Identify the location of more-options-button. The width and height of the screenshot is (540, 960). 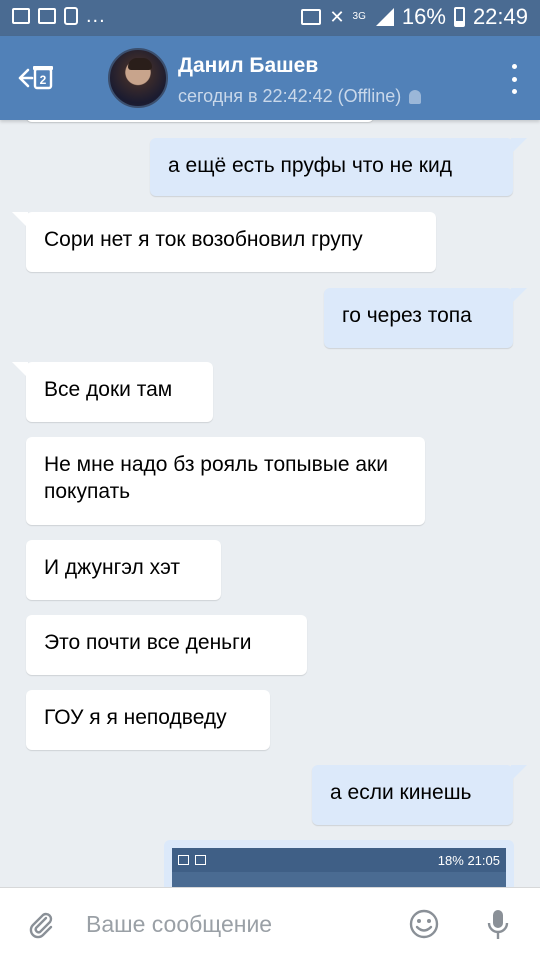
(514, 79).